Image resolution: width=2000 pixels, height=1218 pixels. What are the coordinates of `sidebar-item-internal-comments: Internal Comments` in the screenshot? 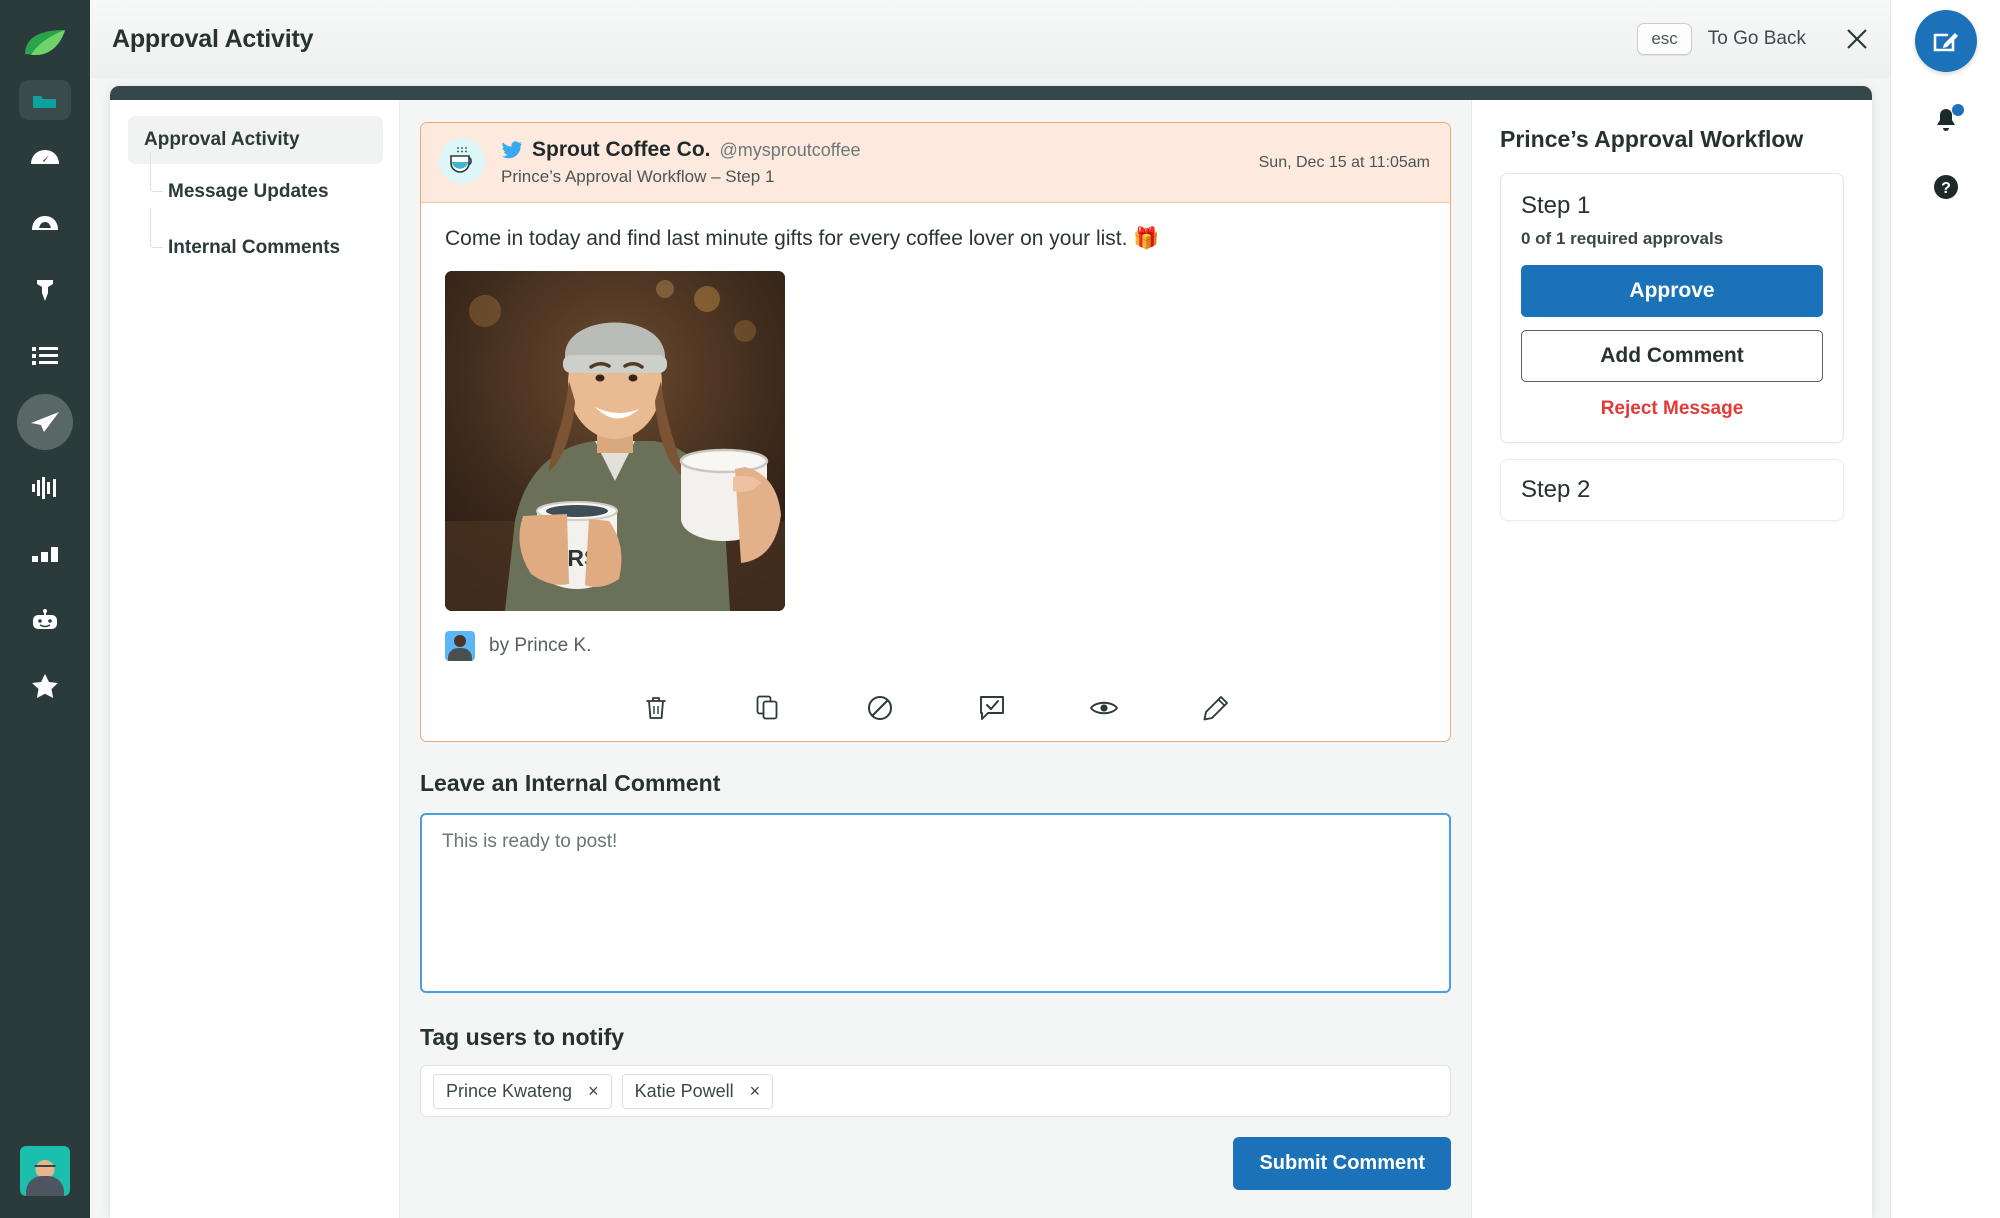 It's located at (266, 242).